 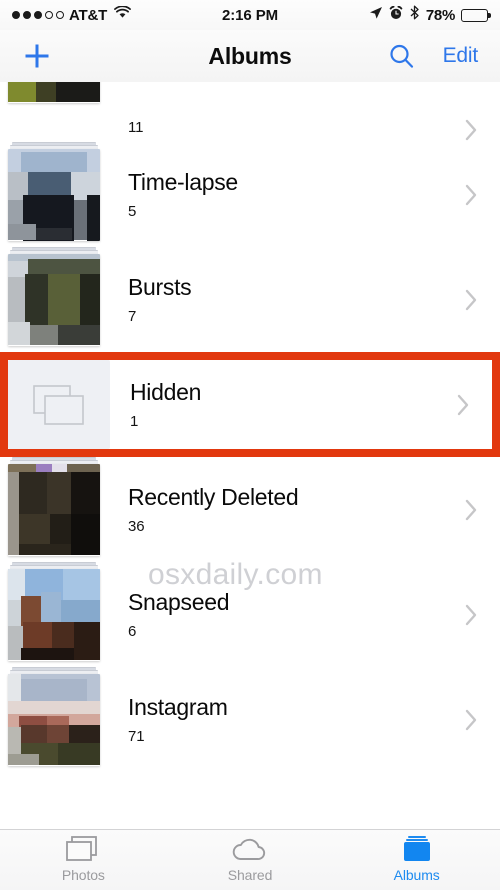 What do you see at coordinates (132, 211) in the screenshot?
I see `album-count: 5` at bounding box center [132, 211].